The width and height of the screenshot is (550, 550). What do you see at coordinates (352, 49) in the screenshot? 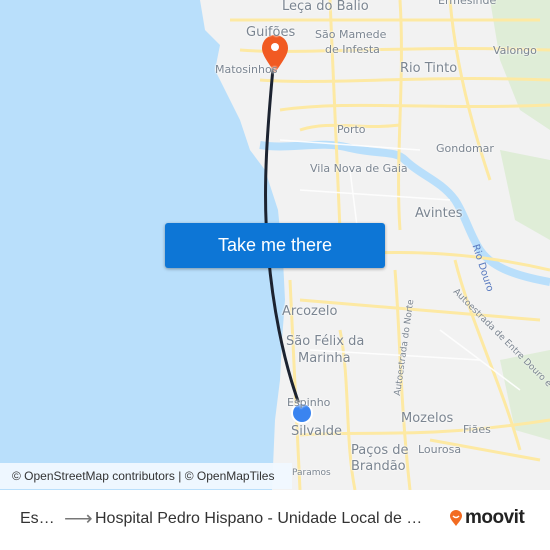
I see `place-label: de Infesta` at bounding box center [352, 49].